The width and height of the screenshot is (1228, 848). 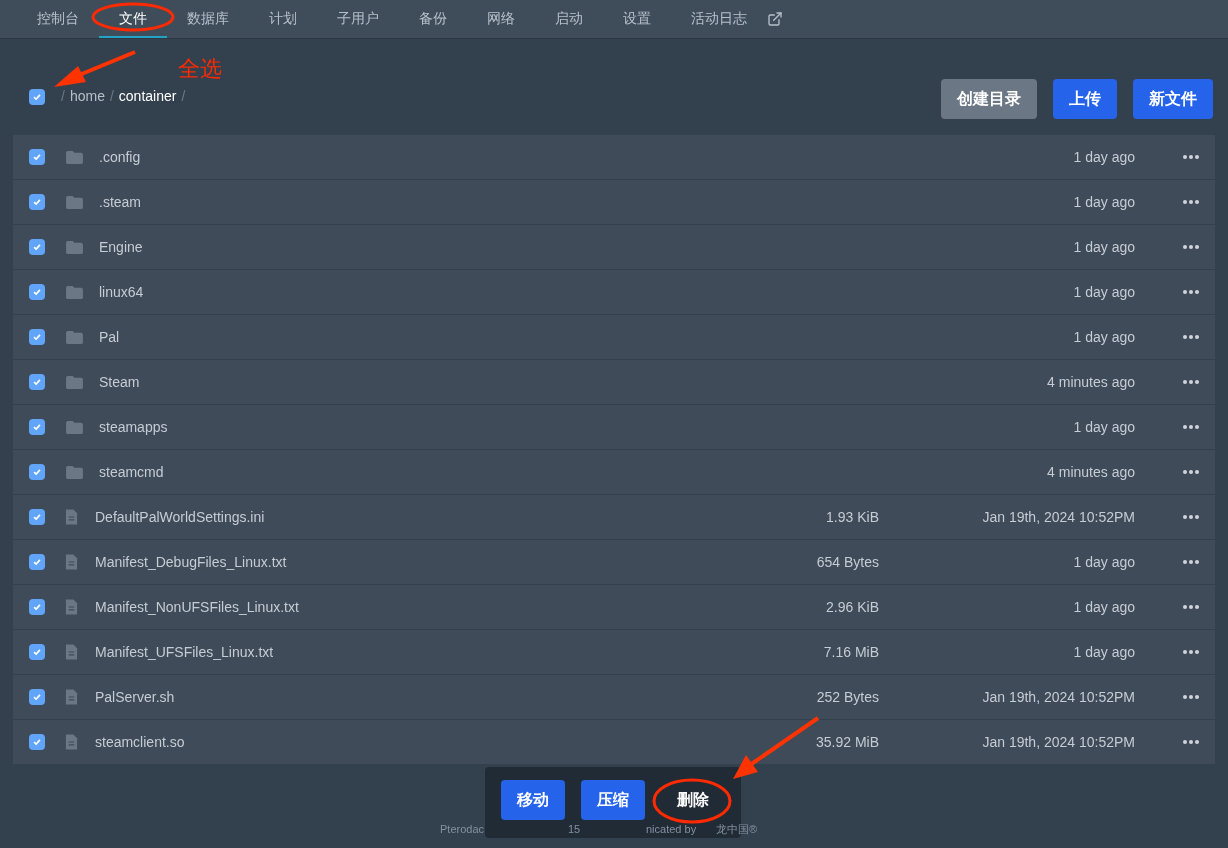 I want to click on file-row: steamapps 1 day ago, so click(x=614, y=427).